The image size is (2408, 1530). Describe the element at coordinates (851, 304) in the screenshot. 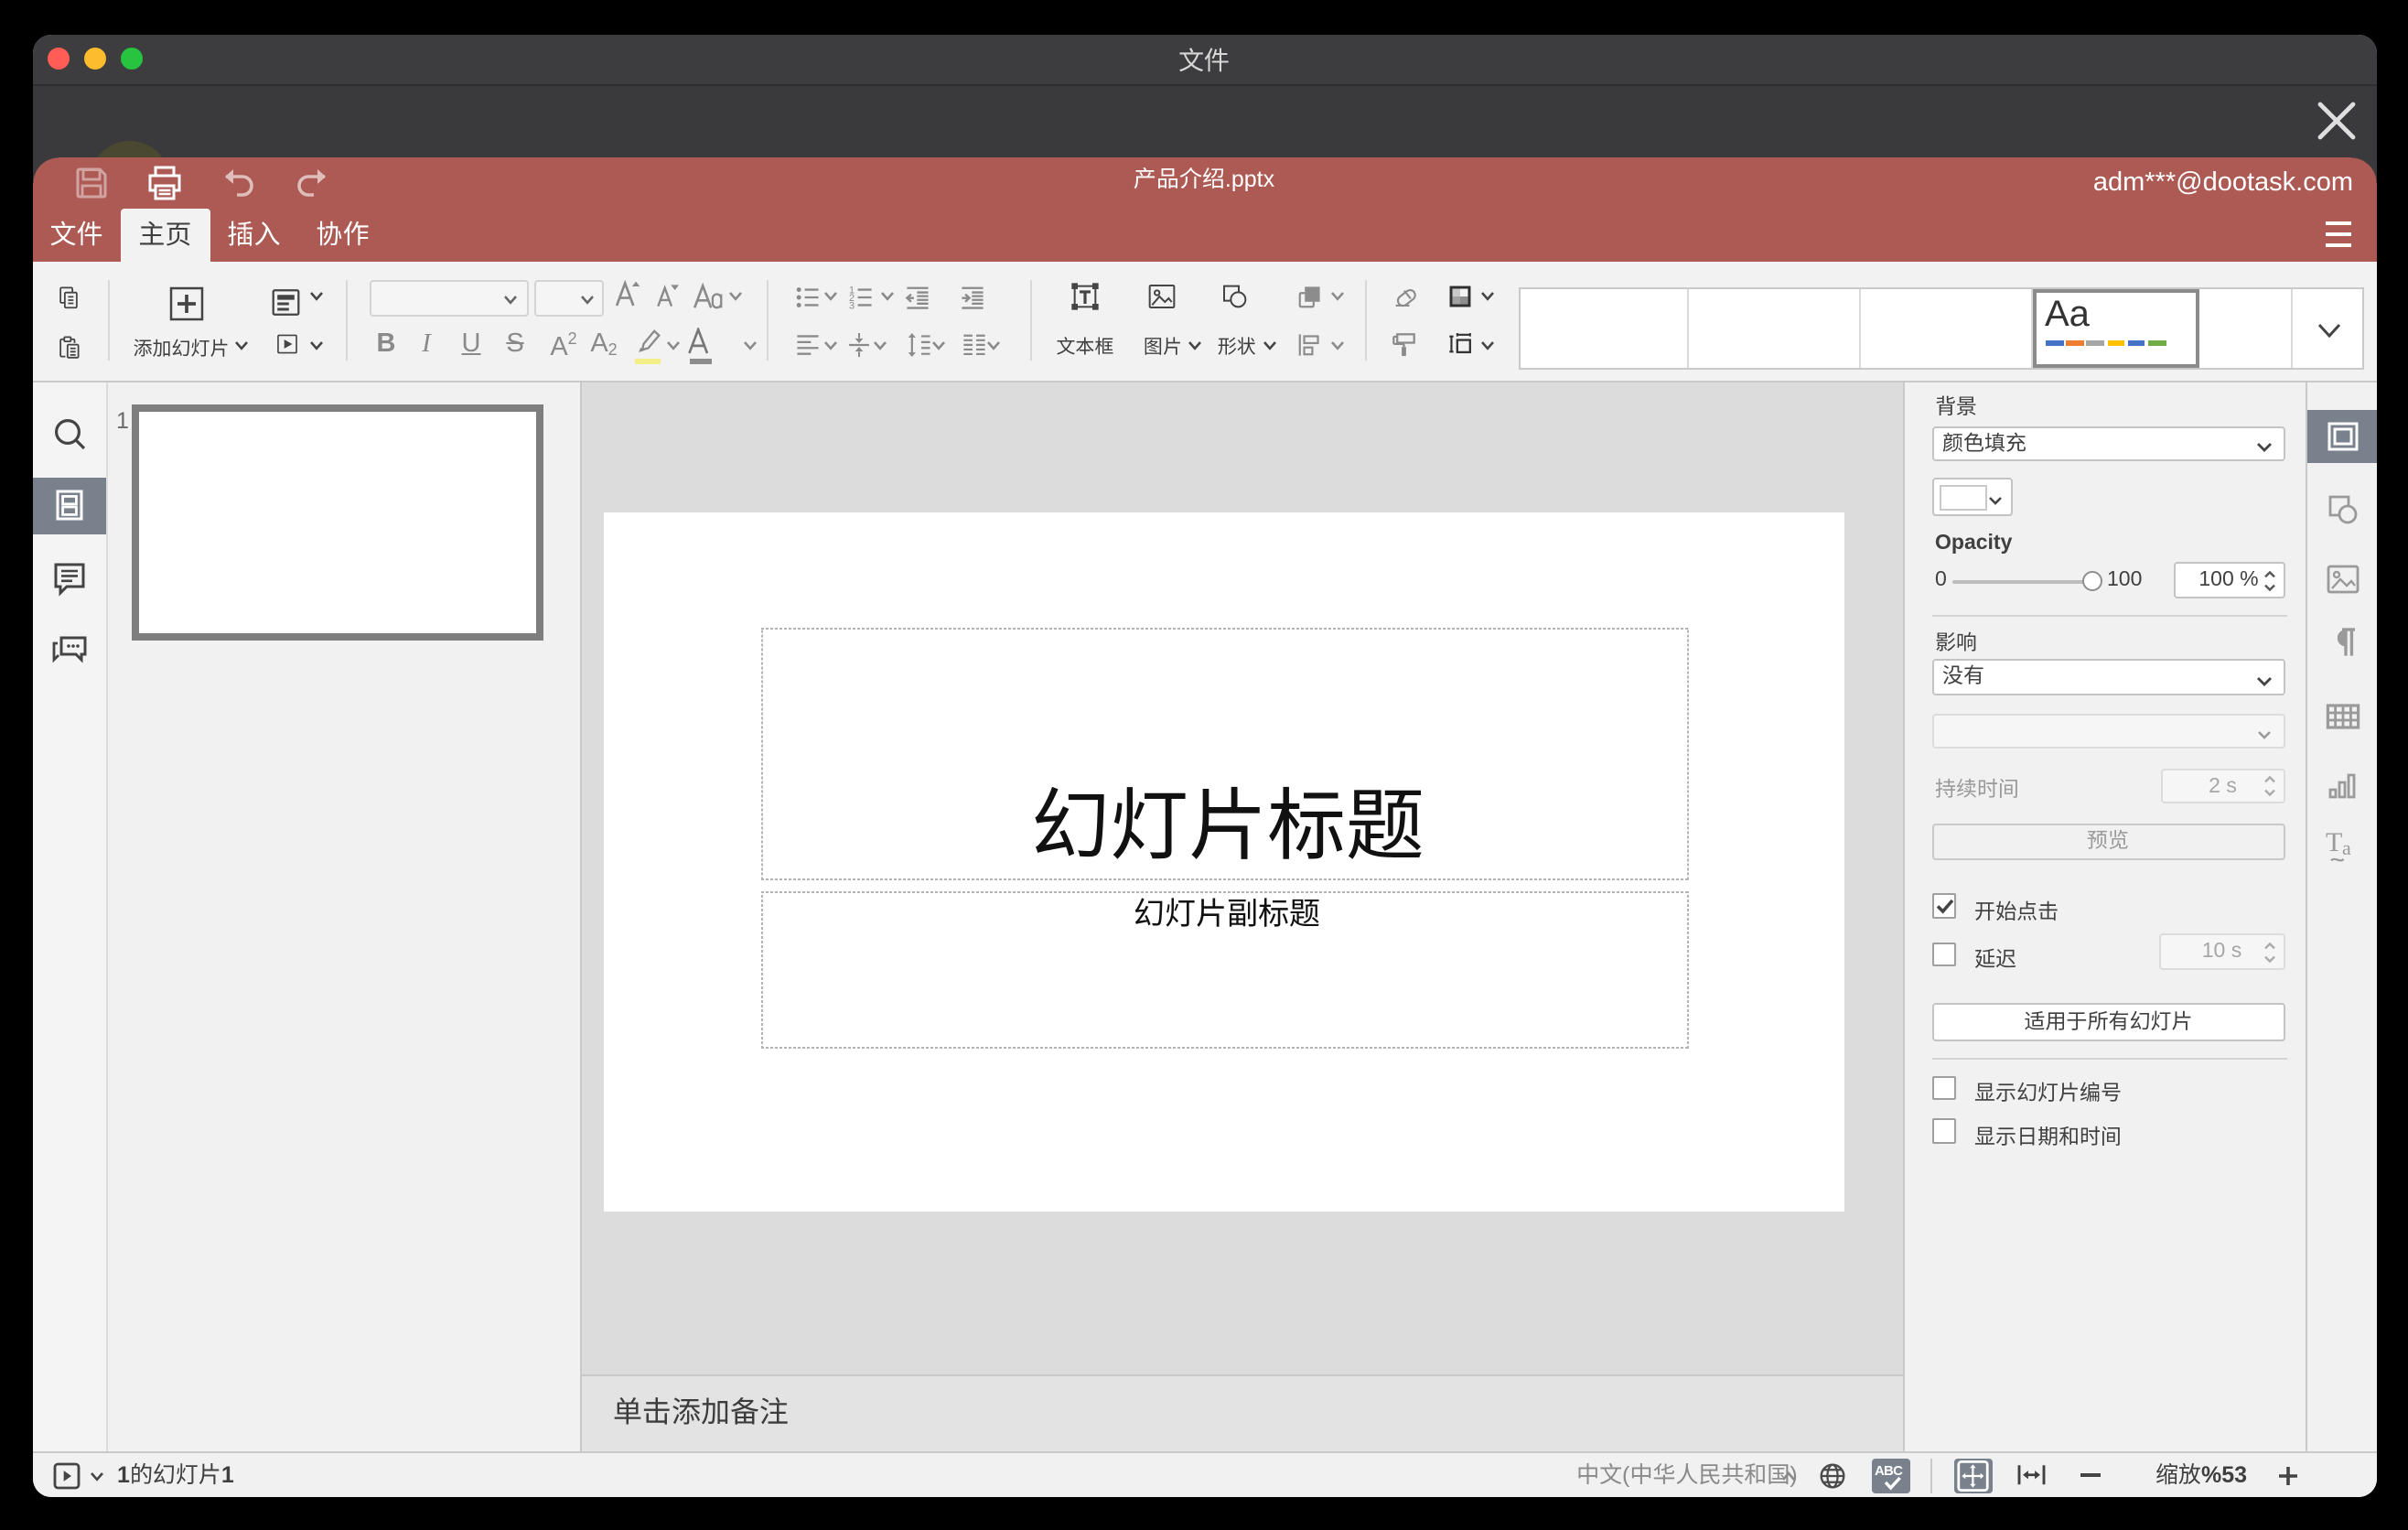

I see `svg-text: 3` at that location.